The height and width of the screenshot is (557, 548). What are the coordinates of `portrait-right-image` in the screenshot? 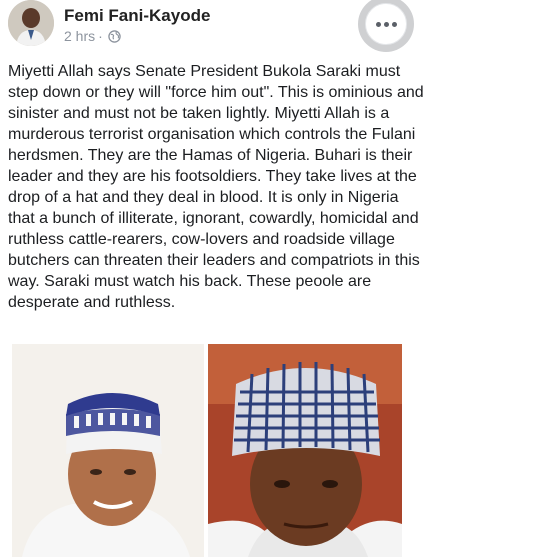 It's located at (305, 450).